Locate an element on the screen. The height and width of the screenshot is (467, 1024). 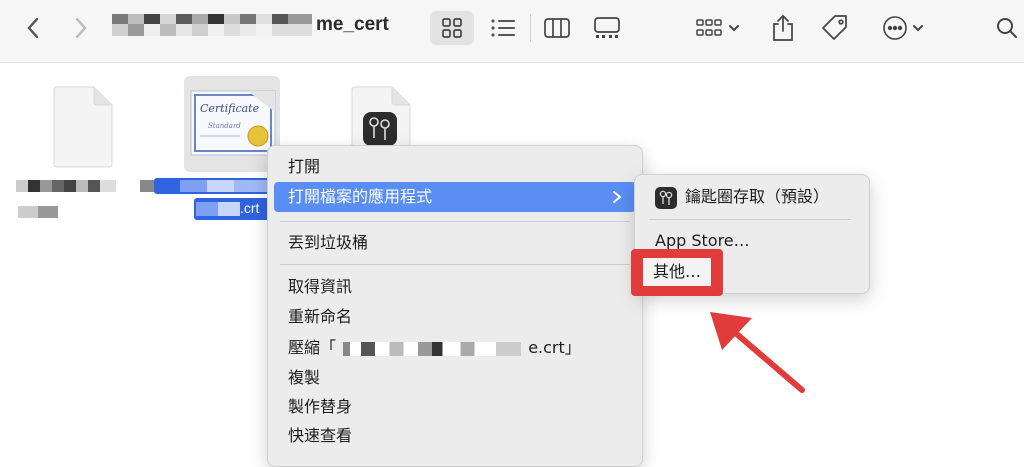
window-title: me_cert is located at coordinates (352, 24).